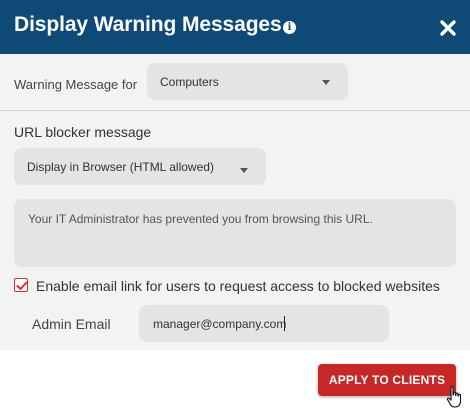 Image resolution: width=470 pixels, height=411 pixels. I want to click on dialog-title: Display Warning Messages, so click(148, 24).